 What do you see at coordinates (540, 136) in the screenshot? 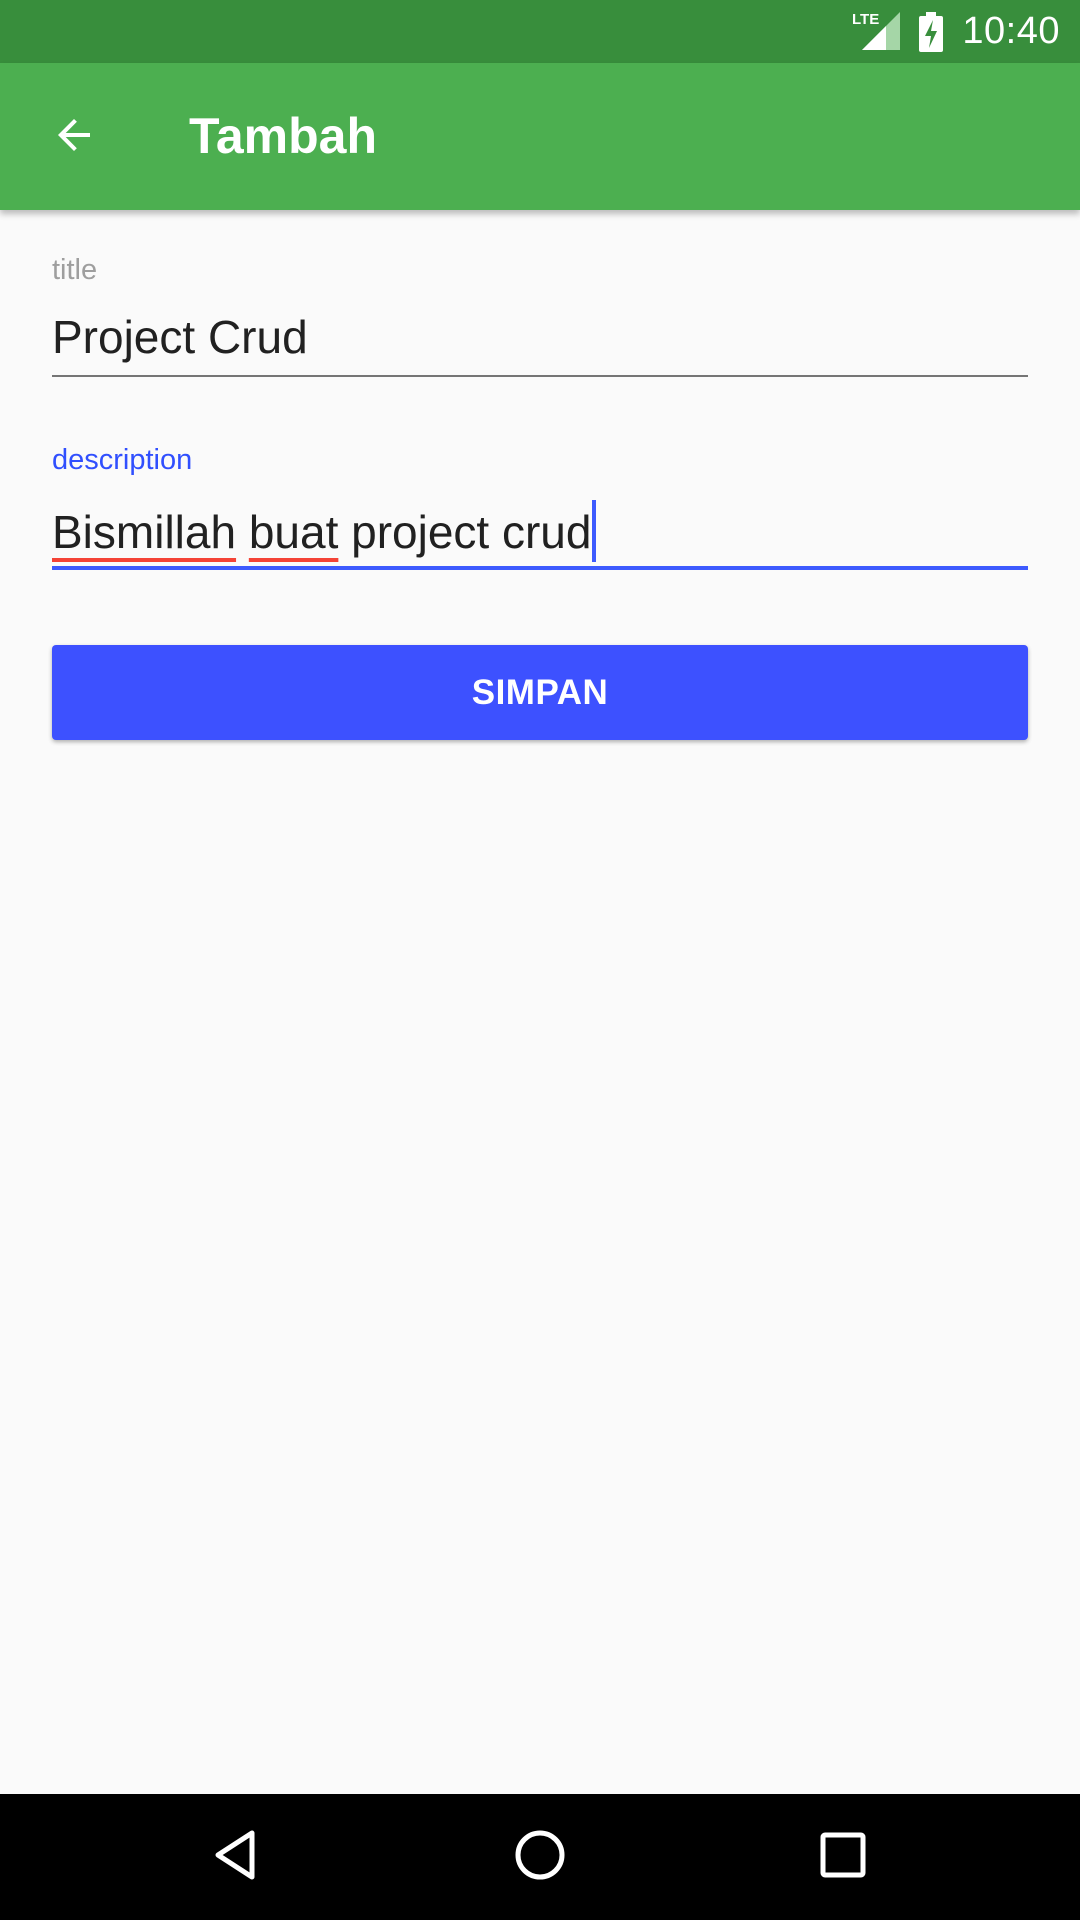
I see `app-bar: Tambah` at bounding box center [540, 136].